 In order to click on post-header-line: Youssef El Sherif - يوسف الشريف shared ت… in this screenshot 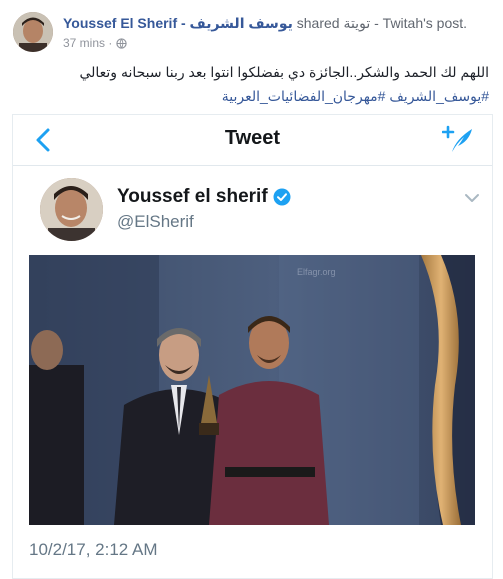, I will do `click(265, 23)`.